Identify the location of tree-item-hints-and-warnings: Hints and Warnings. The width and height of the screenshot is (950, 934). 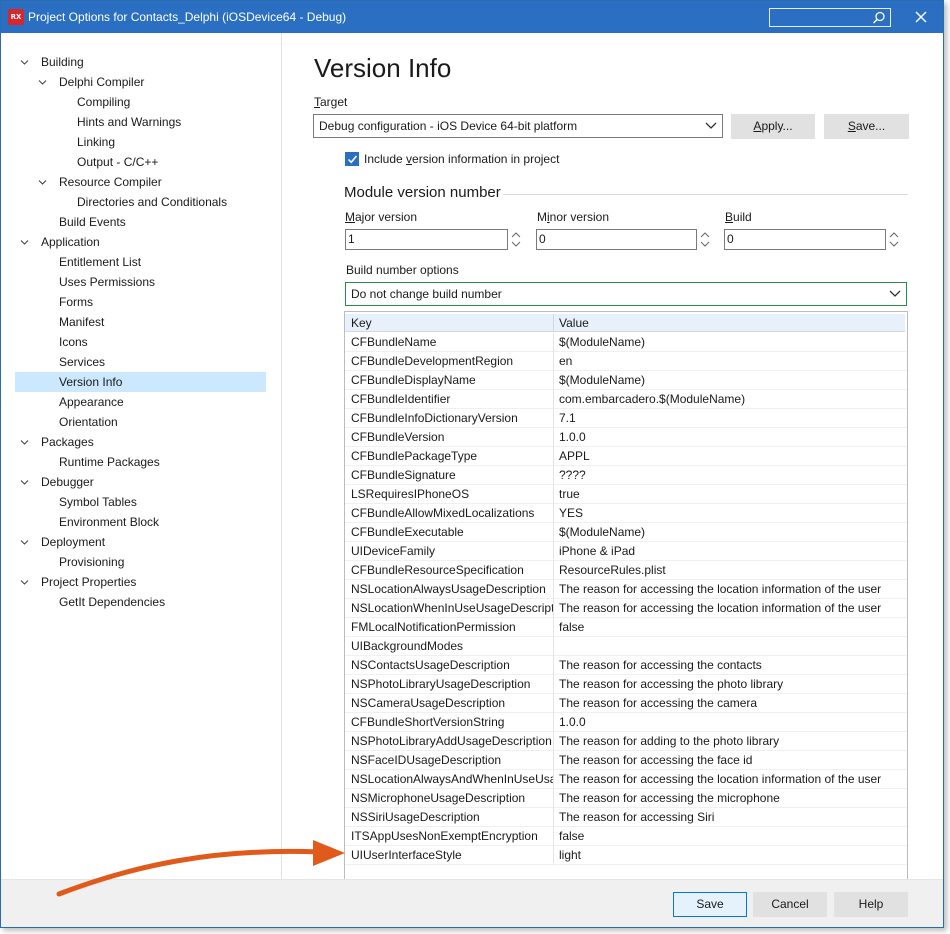
(138, 122).